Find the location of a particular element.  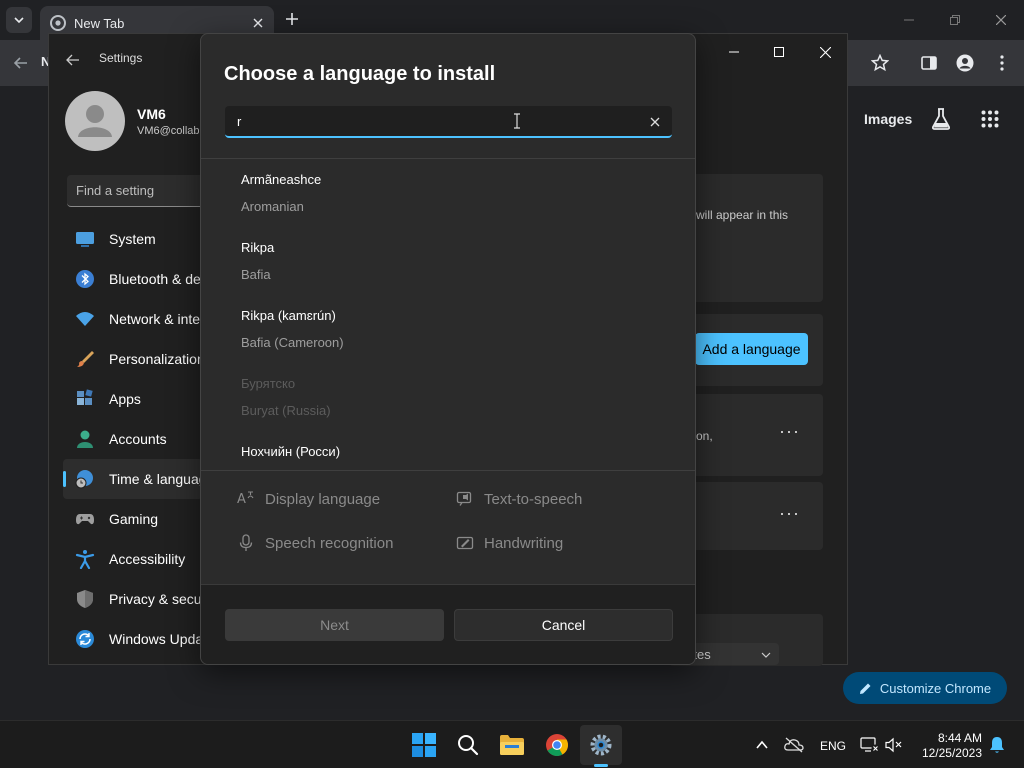

card-description: will appear in this is located at coordinates (742, 215).